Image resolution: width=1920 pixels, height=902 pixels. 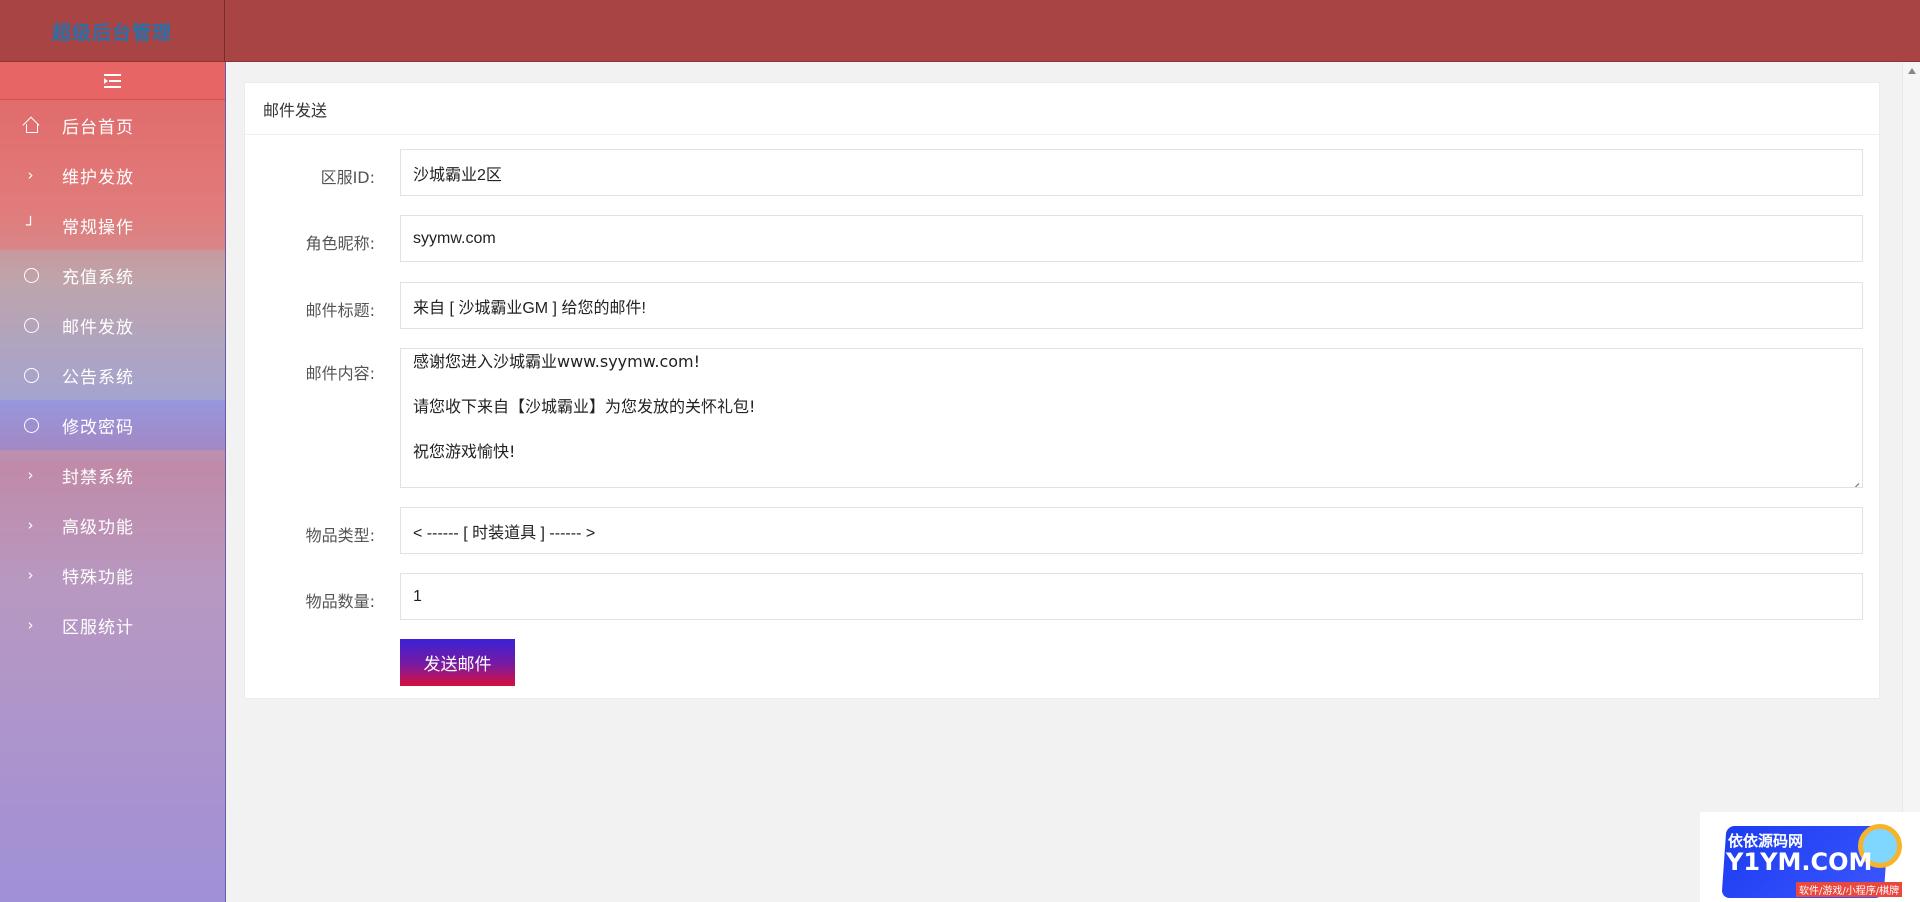 I want to click on sidebar-item-maintenance: › 维护发放, so click(x=112, y=175).